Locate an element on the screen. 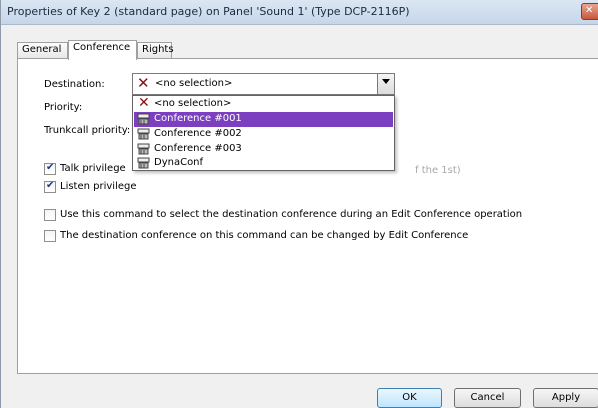 The image size is (598, 408). close-button: ✕ is located at coordinates (589, 11).